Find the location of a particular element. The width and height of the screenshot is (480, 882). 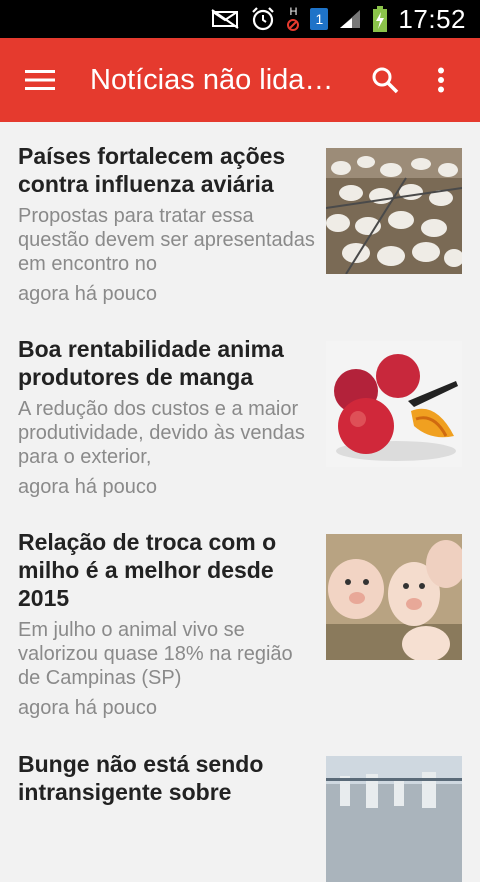

hamburger-icon is located at coordinates (40, 80).